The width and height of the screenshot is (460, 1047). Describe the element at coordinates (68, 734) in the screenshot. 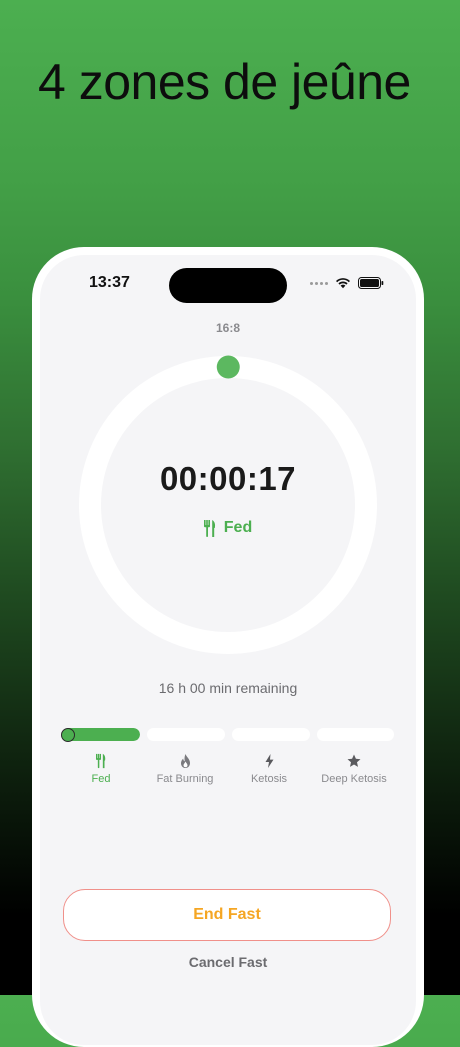

I see `zone-progress-knob` at that location.